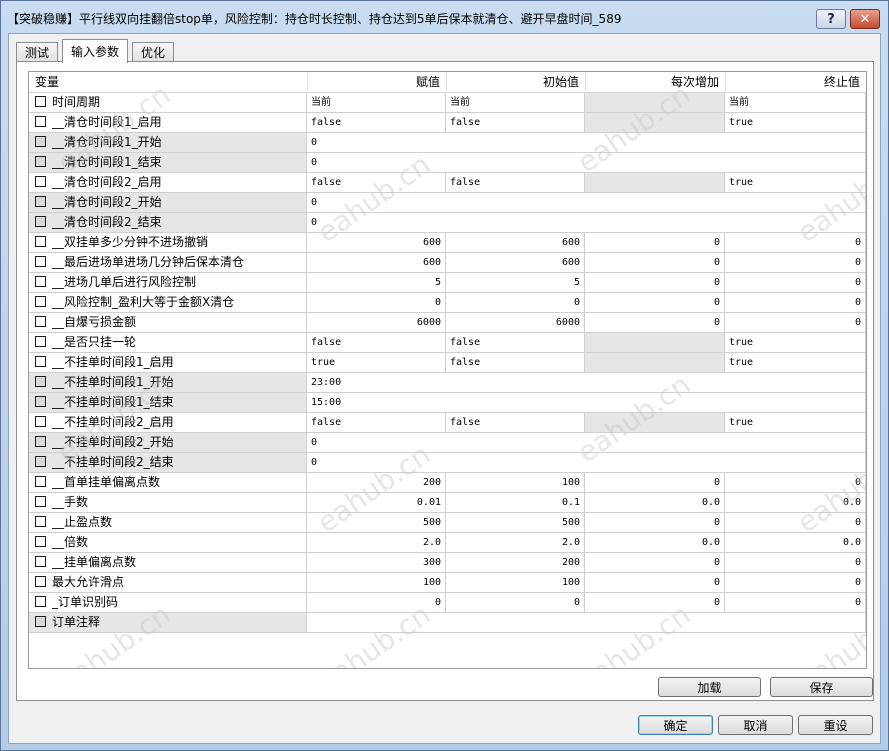 This screenshot has height=751, width=889. What do you see at coordinates (376, 283) in the screenshot?
I see `value-input: 5` at bounding box center [376, 283].